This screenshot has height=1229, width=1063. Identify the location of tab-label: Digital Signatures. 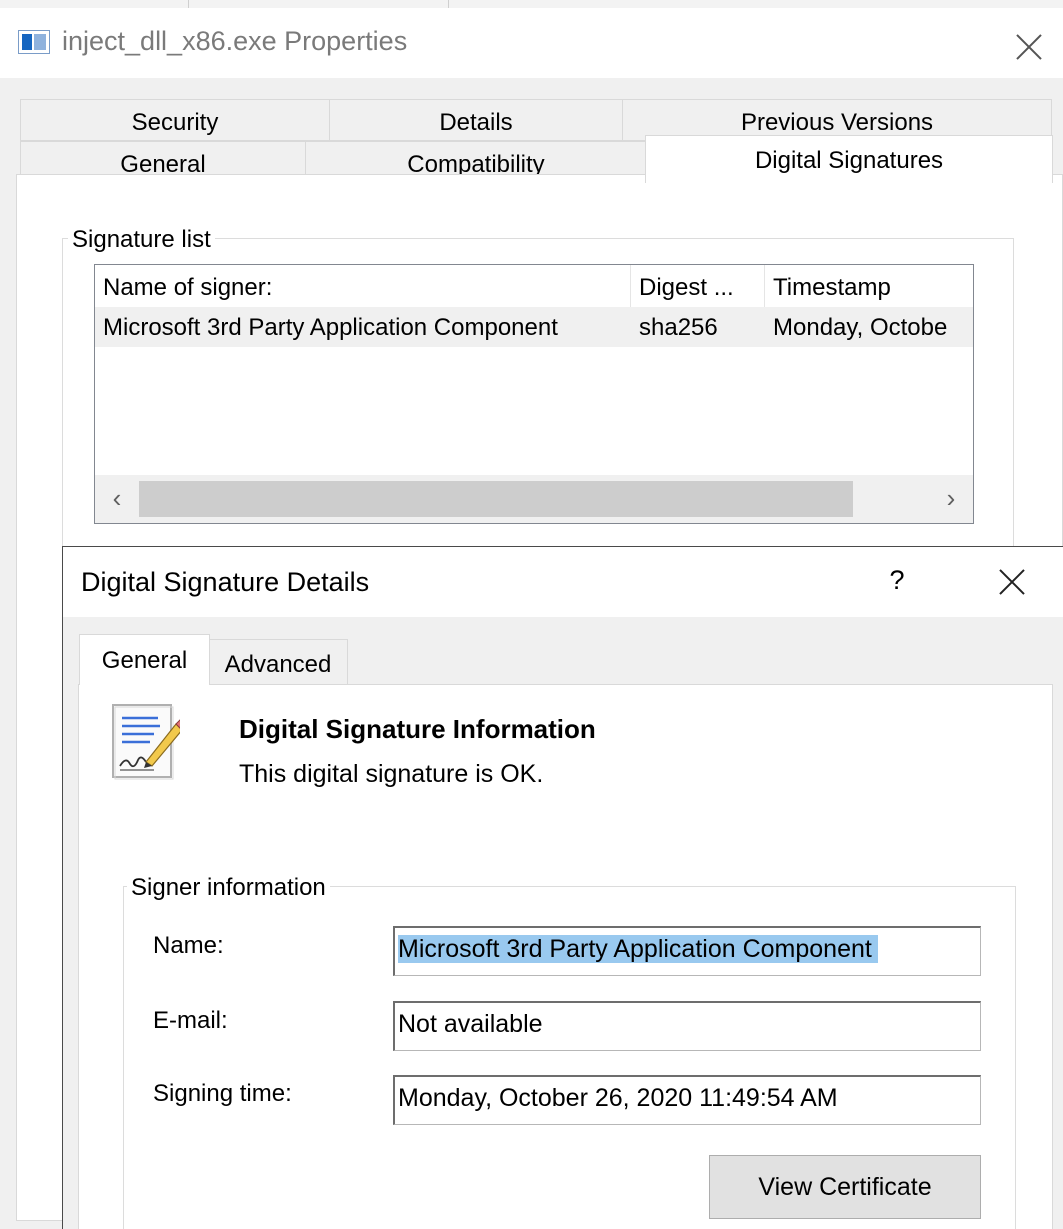
(849, 160).